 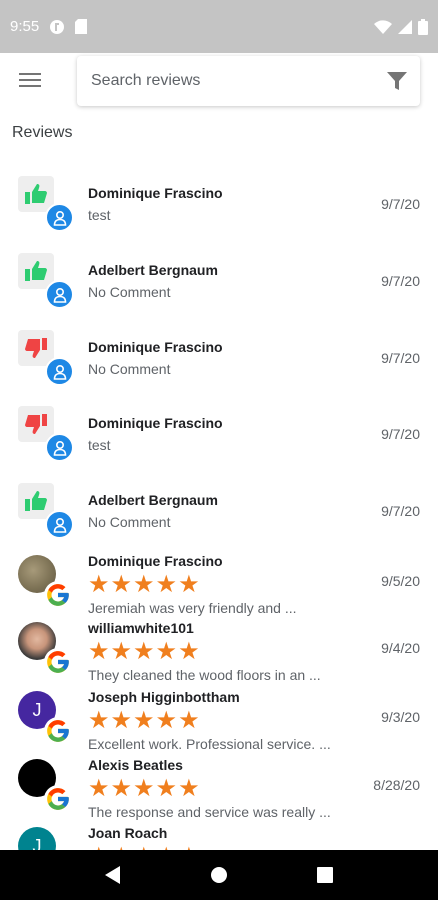 I want to click on app-notification-icon, so click(x=57, y=27).